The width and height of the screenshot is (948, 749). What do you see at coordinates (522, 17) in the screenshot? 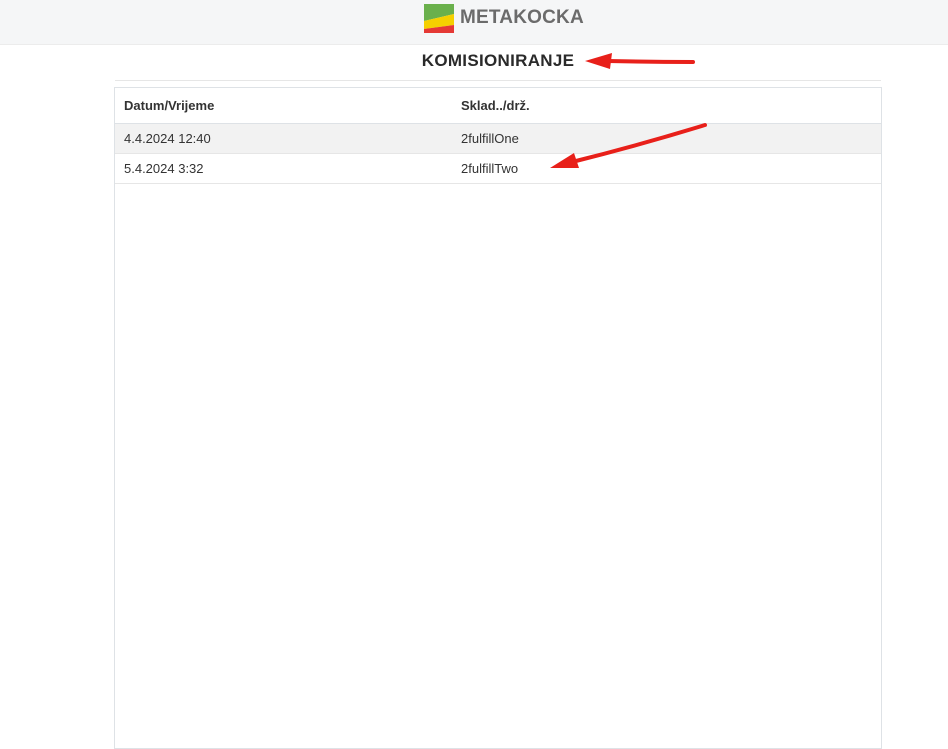
I see `logo-text: METAKOCKA` at bounding box center [522, 17].